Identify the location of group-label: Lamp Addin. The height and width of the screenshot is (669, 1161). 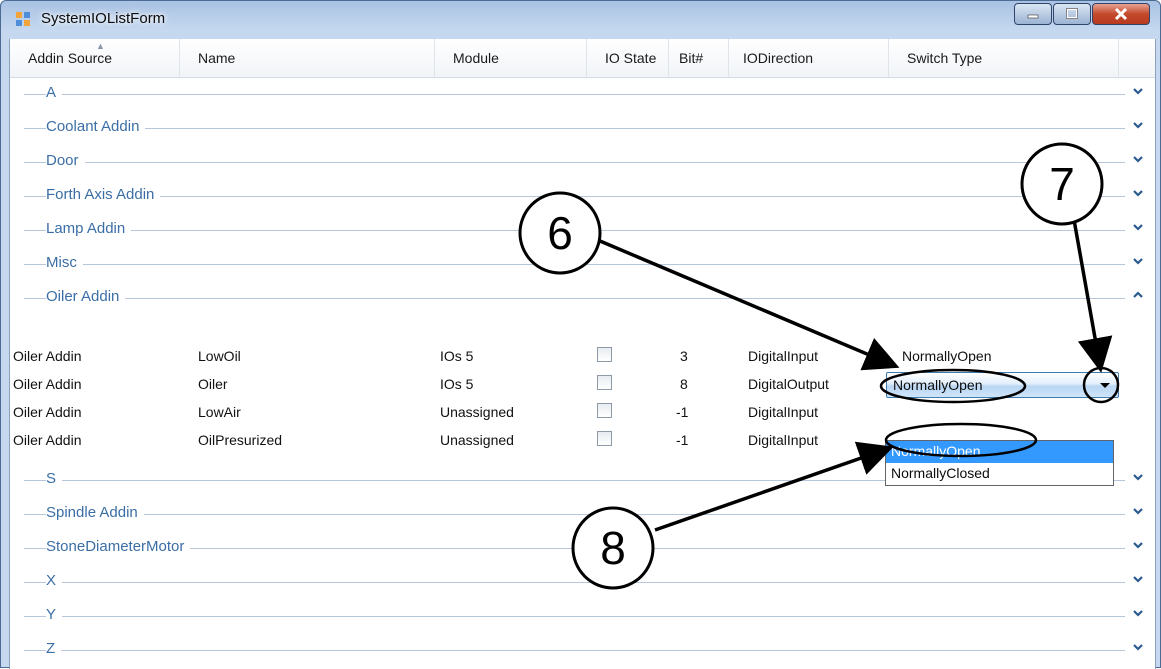
(89, 228).